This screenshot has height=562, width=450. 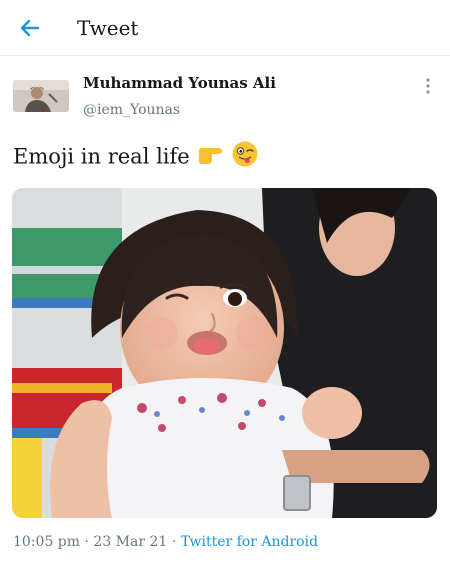 What do you see at coordinates (130, 542) in the screenshot?
I see `tweet-date: 23 Mar 21` at bounding box center [130, 542].